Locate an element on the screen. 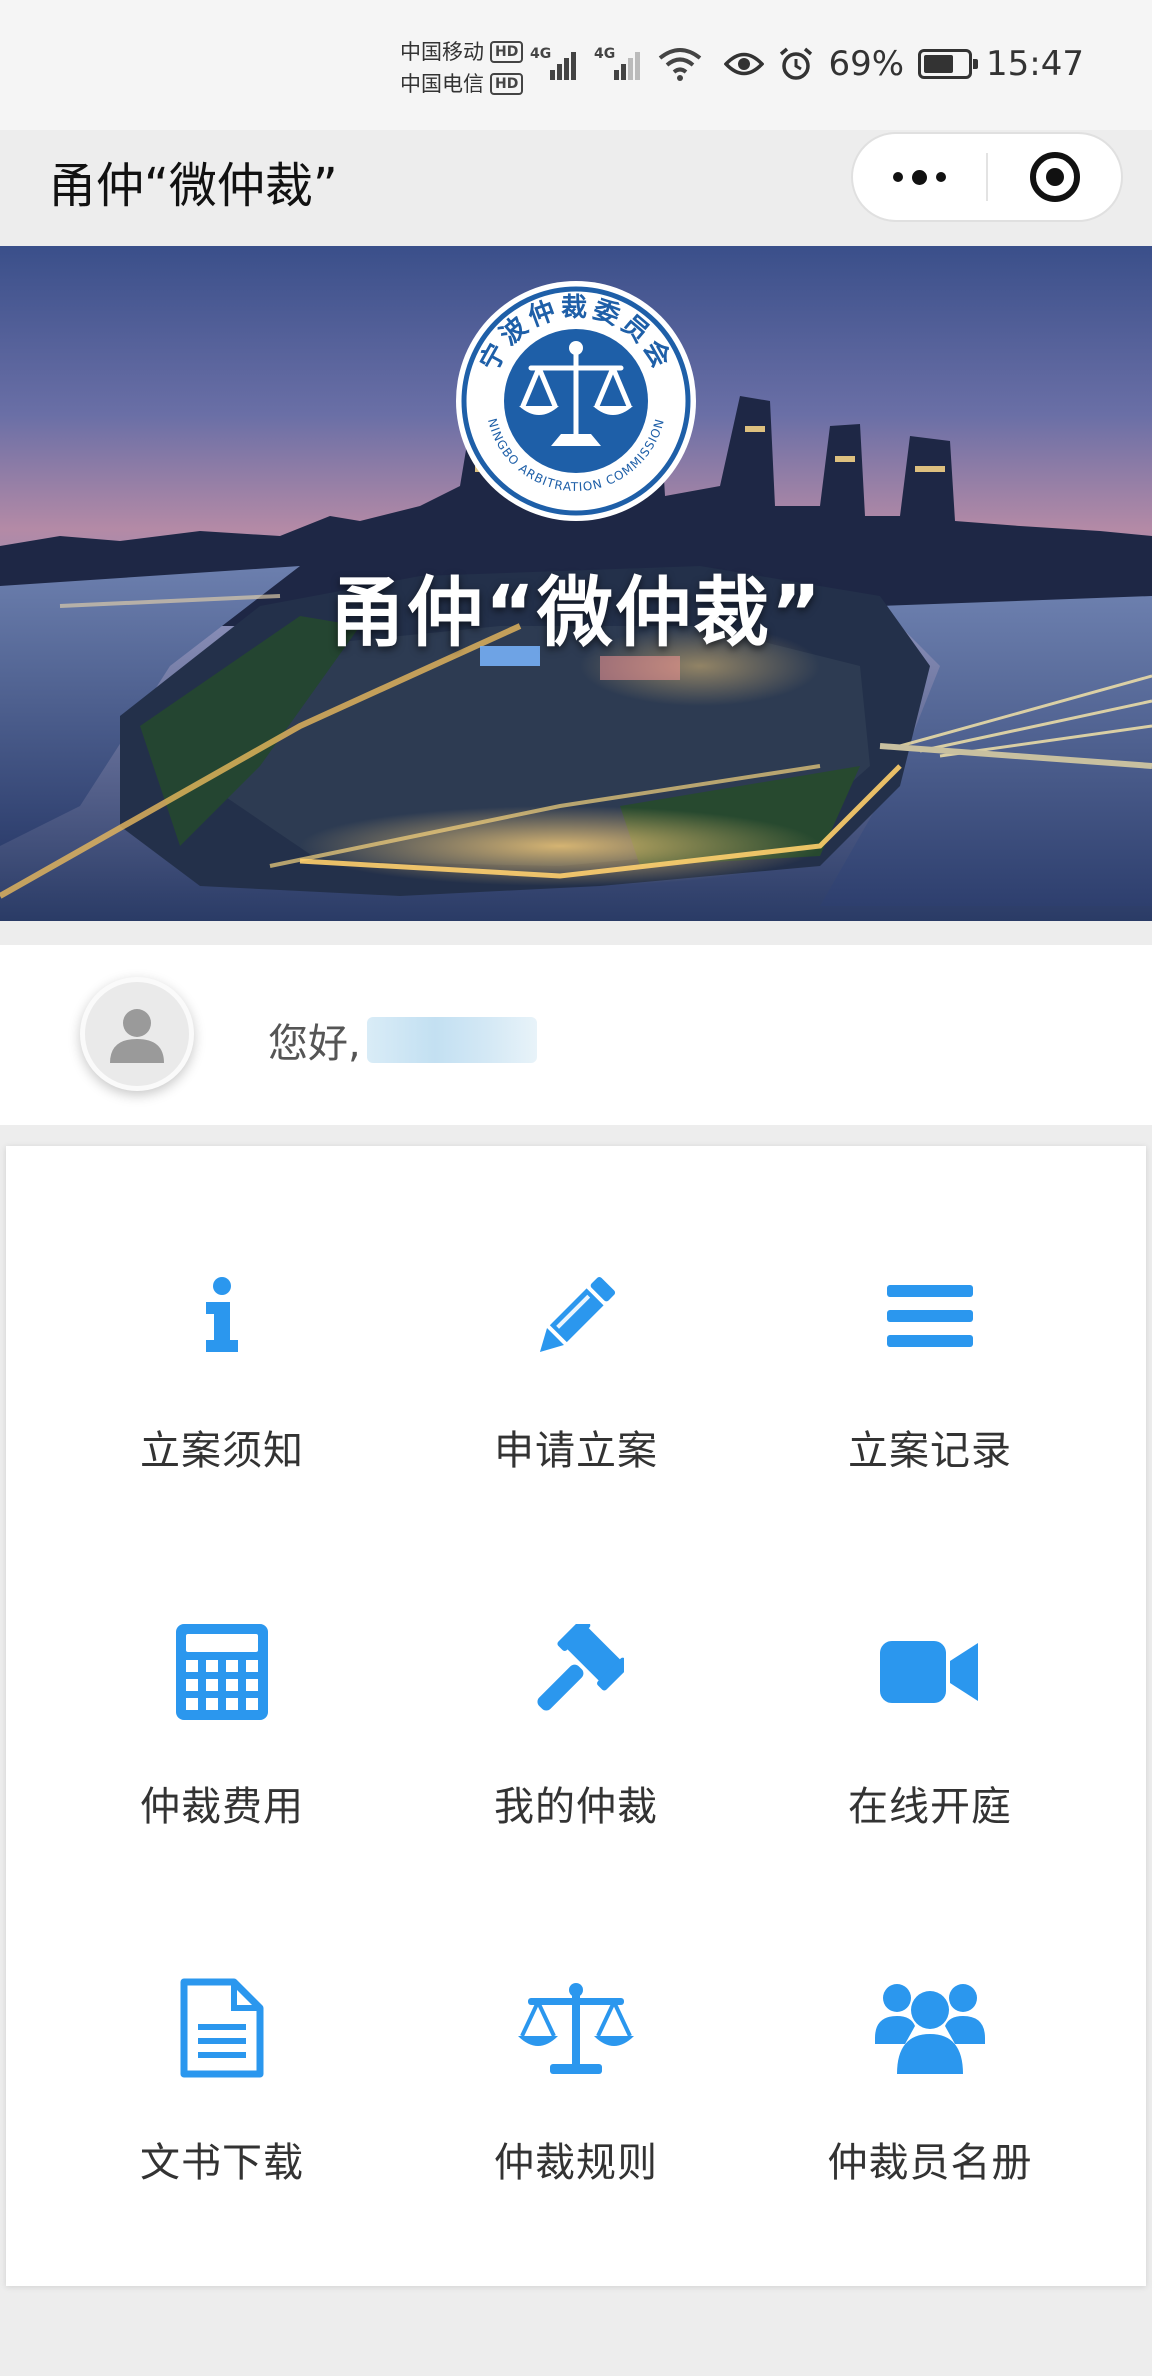  target-icon is located at coordinates (1054, 177).